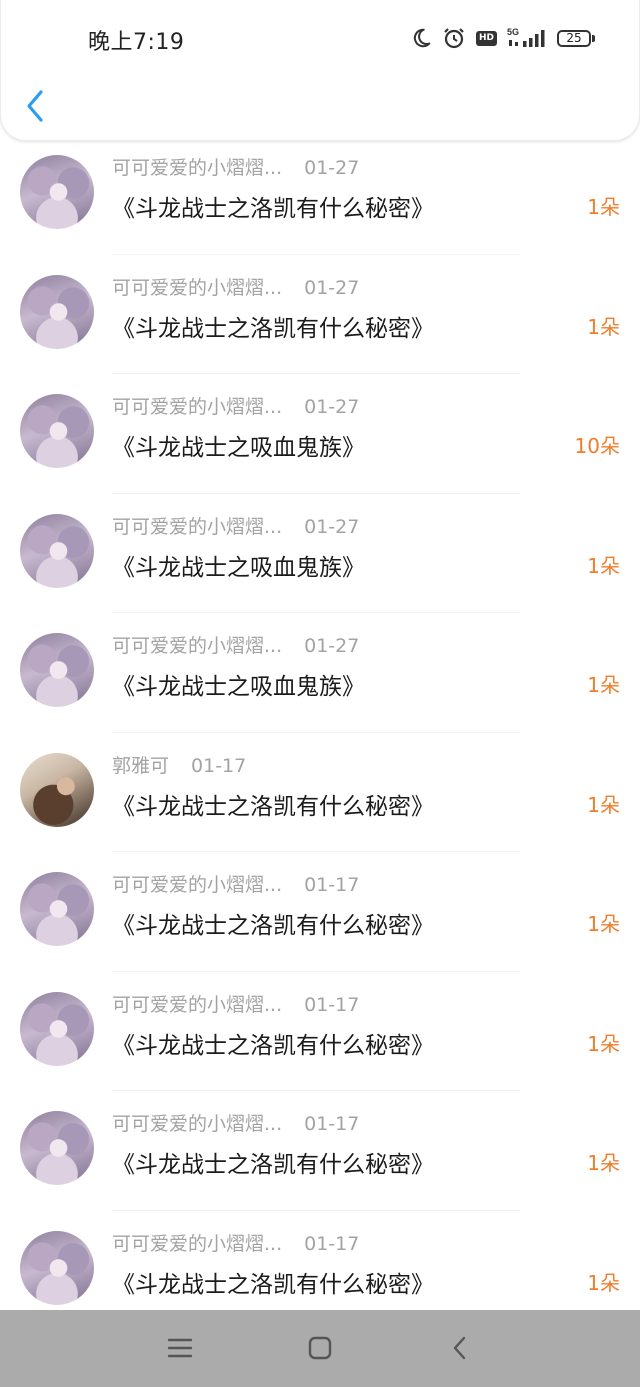 Image resolution: width=640 pixels, height=1387 pixels. I want to click on header: 晚上7:19 HD 5G 25, so click(320, 70).